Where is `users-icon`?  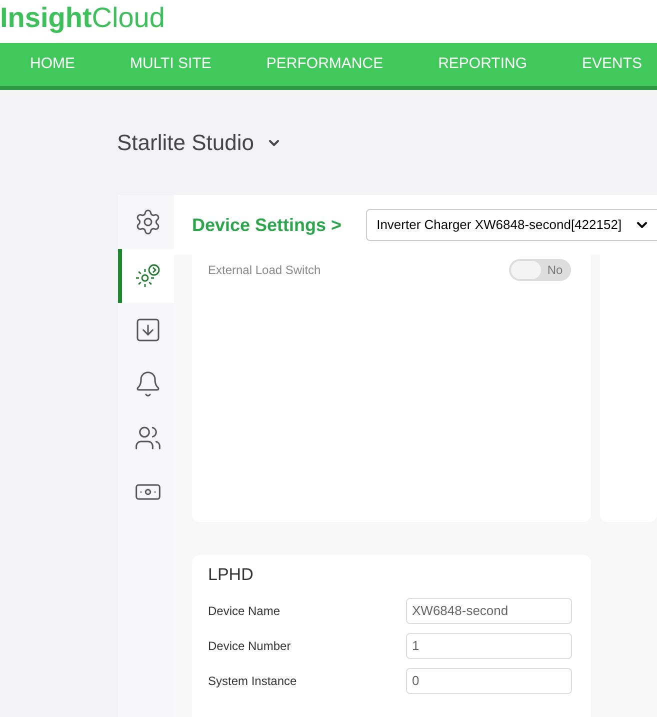
users-icon is located at coordinates (148, 438).